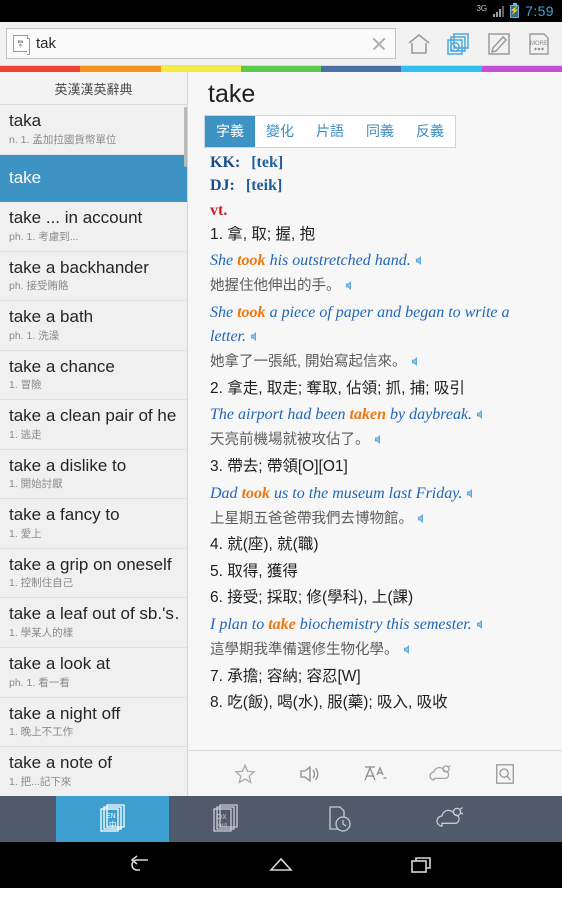  I want to click on sense-gloss: 4. 就(座), 就(職), so click(264, 545).